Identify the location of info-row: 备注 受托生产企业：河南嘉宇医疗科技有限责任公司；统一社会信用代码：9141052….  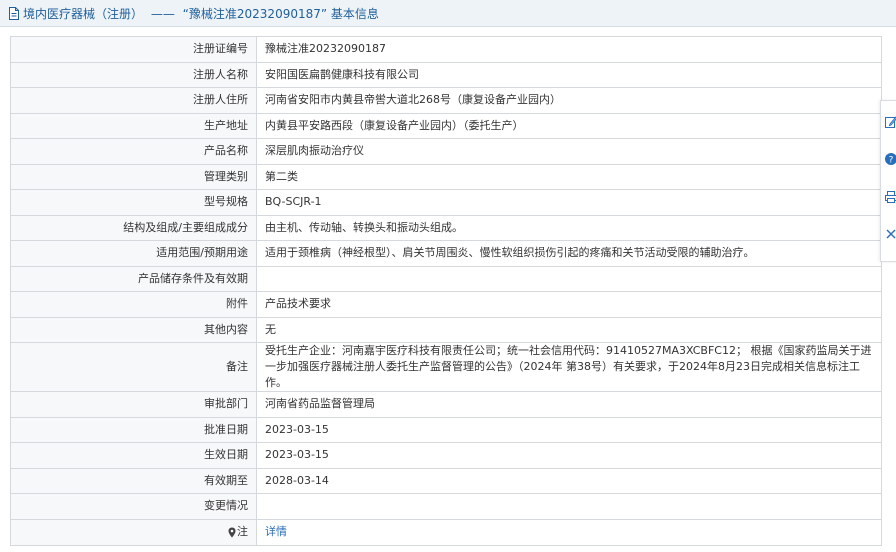
(446, 367).